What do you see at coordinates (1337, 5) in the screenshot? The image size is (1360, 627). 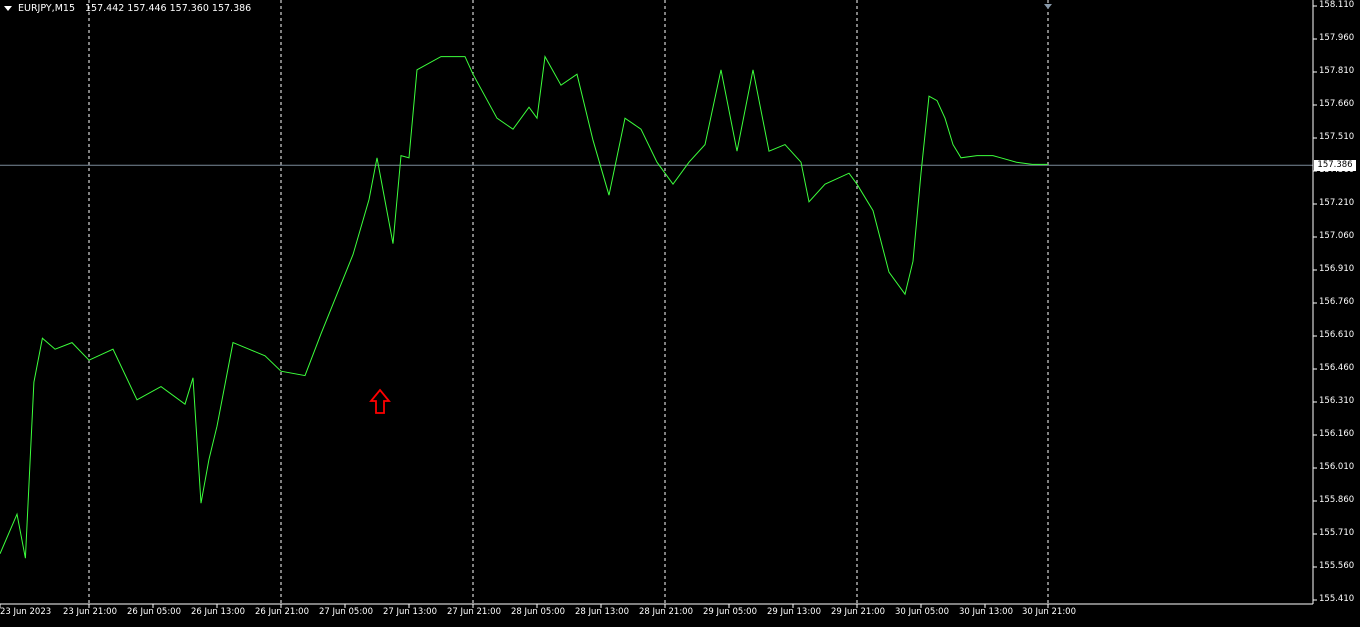 I see `y-tick-label: 158.110` at bounding box center [1337, 5].